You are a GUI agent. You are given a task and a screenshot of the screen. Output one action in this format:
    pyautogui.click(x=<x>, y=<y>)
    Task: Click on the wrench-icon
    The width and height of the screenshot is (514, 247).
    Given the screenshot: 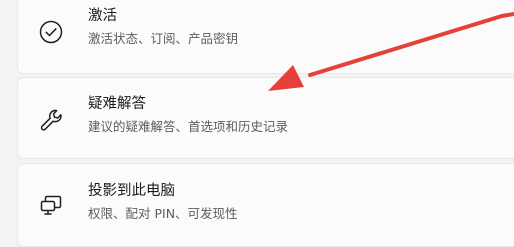 What is the action you would take?
    pyautogui.click(x=51, y=120)
    